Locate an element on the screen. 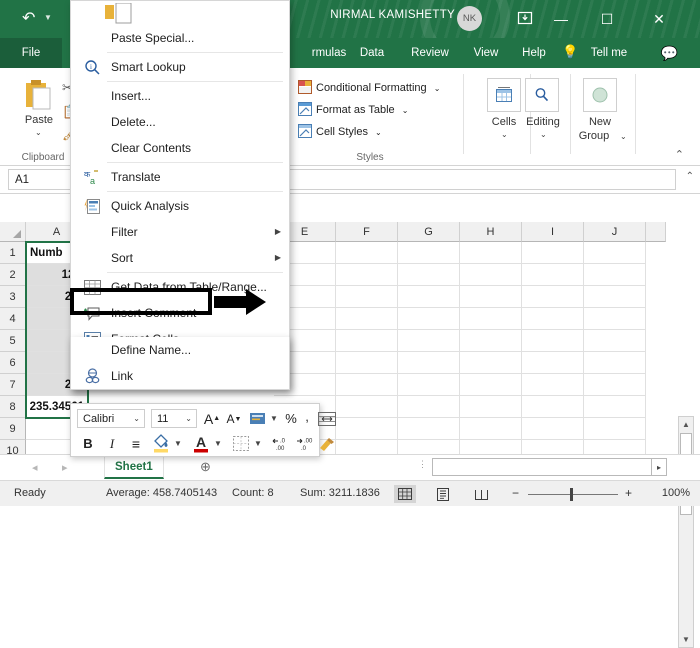 The width and height of the screenshot is (700, 648). ribbon-display-options-icon is located at coordinates (525, 18).